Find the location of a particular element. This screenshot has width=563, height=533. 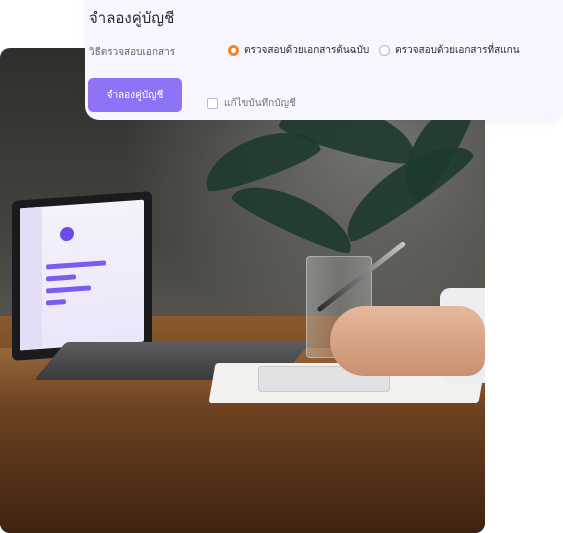

checkbox-icon is located at coordinates (212, 103).